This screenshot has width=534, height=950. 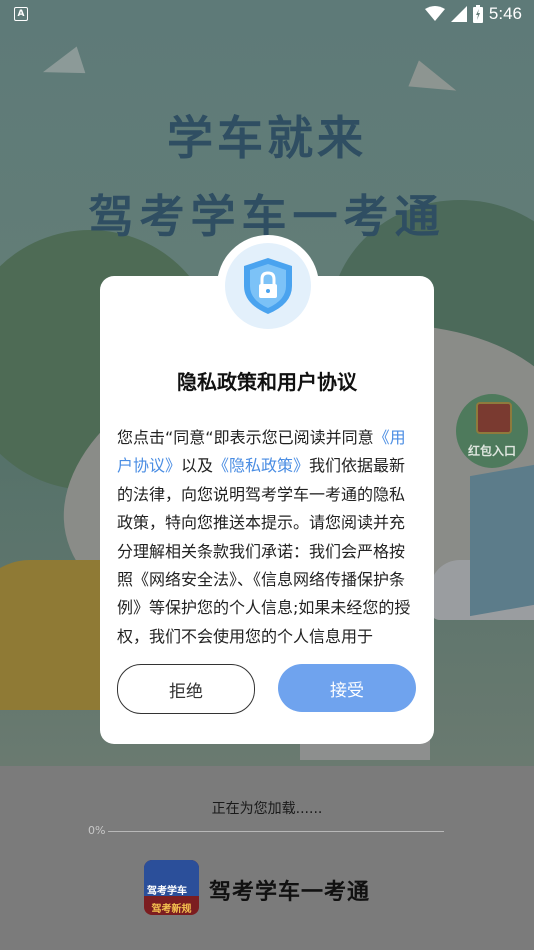 I want to click on body-prefix: 您点击“同意“即表示您已阅读并同意, so click(x=245, y=437).